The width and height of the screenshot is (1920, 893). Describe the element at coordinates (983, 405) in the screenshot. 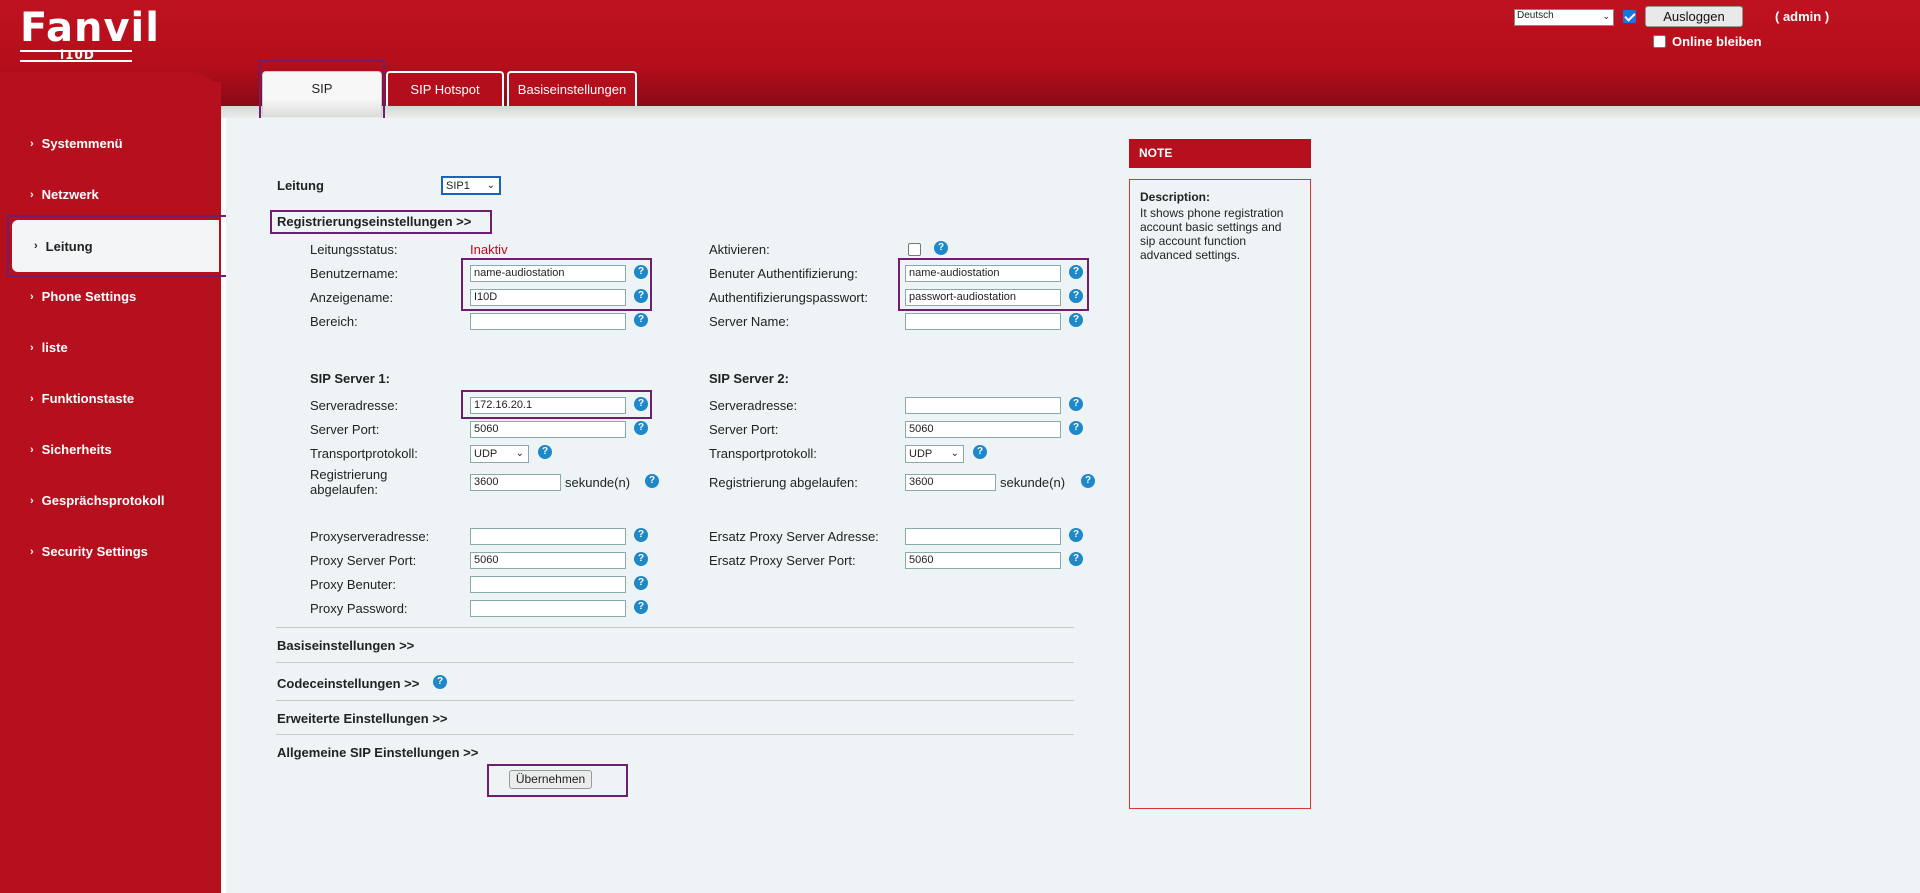

I see `server2-address-input` at that location.